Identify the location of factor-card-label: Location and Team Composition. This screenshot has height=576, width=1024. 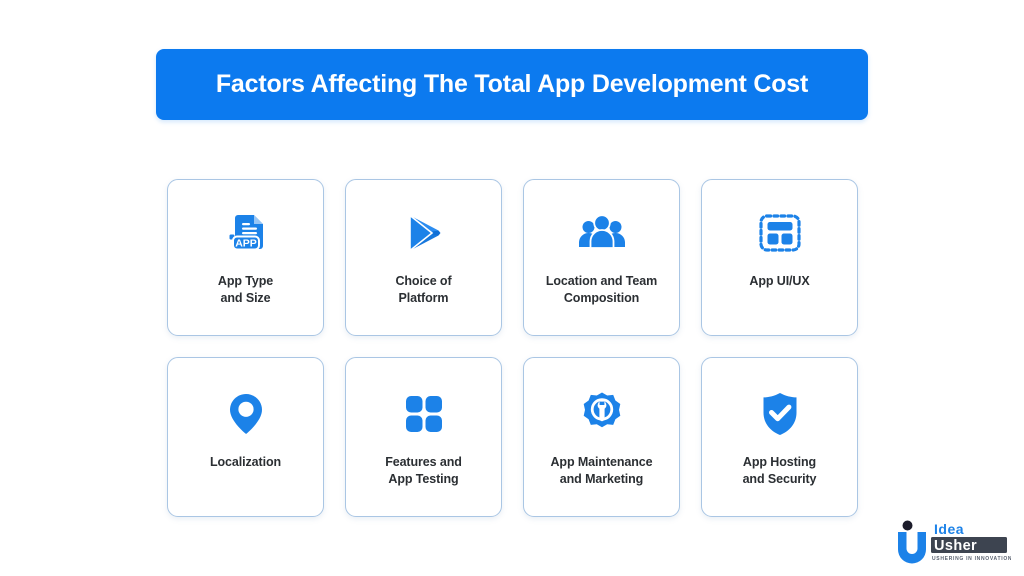
(601, 289).